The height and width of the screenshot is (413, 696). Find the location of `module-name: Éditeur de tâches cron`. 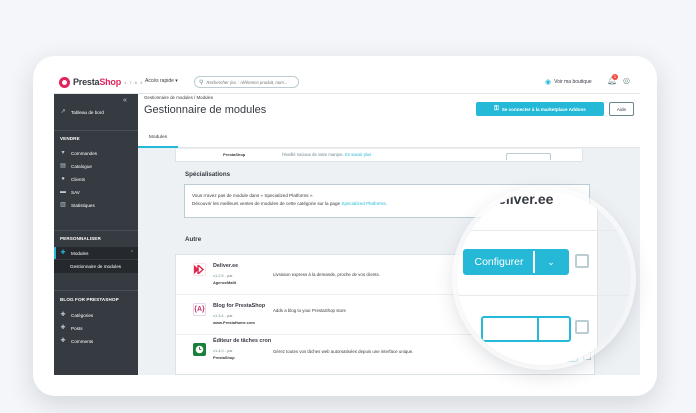

module-name: Éditeur de tâches cron is located at coordinates (242, 341).